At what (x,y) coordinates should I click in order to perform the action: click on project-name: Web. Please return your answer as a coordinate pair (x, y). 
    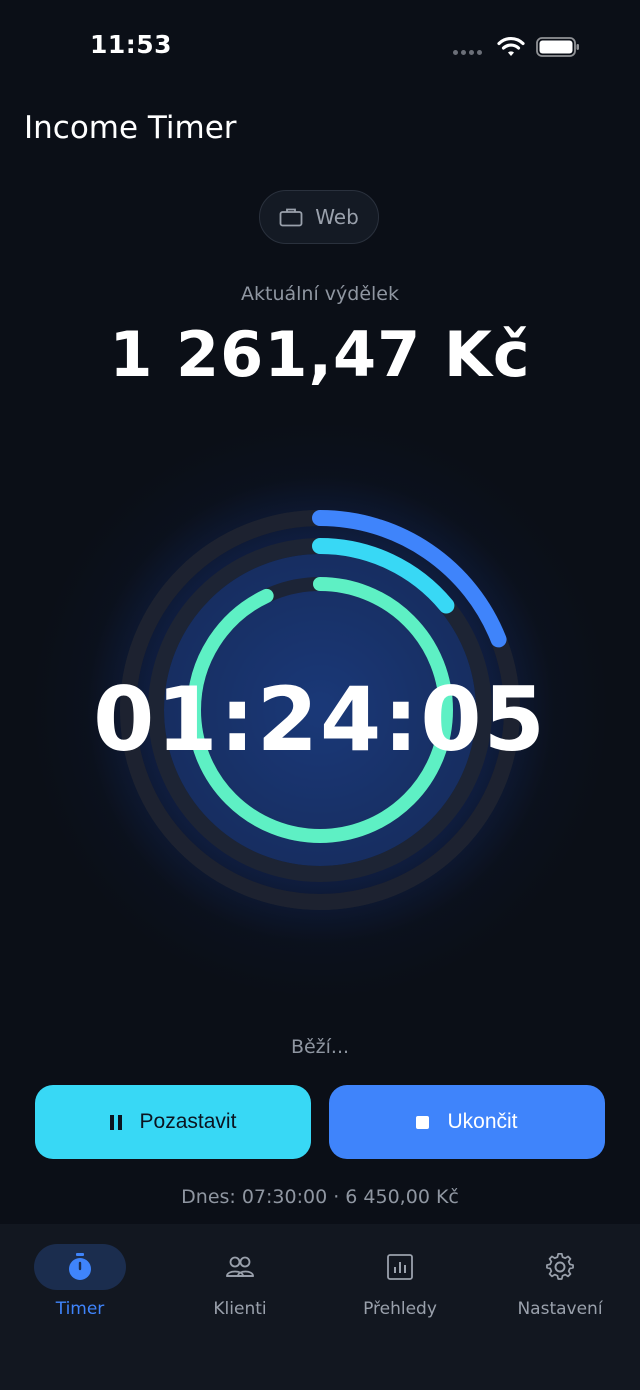
    Looking at the image, I should click on (337, 217).